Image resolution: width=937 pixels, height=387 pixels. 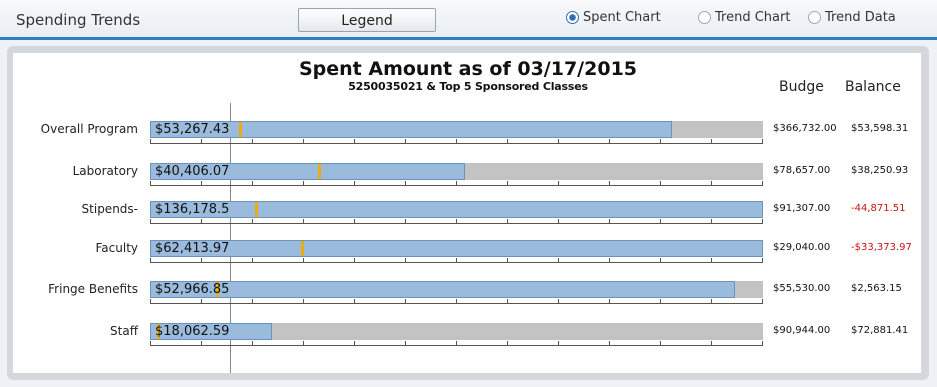 What do you see at coordinates (192, 129) in the screenshot?
I see `spent-amount-label: $53,267.43` at bounding box center [192, 129].